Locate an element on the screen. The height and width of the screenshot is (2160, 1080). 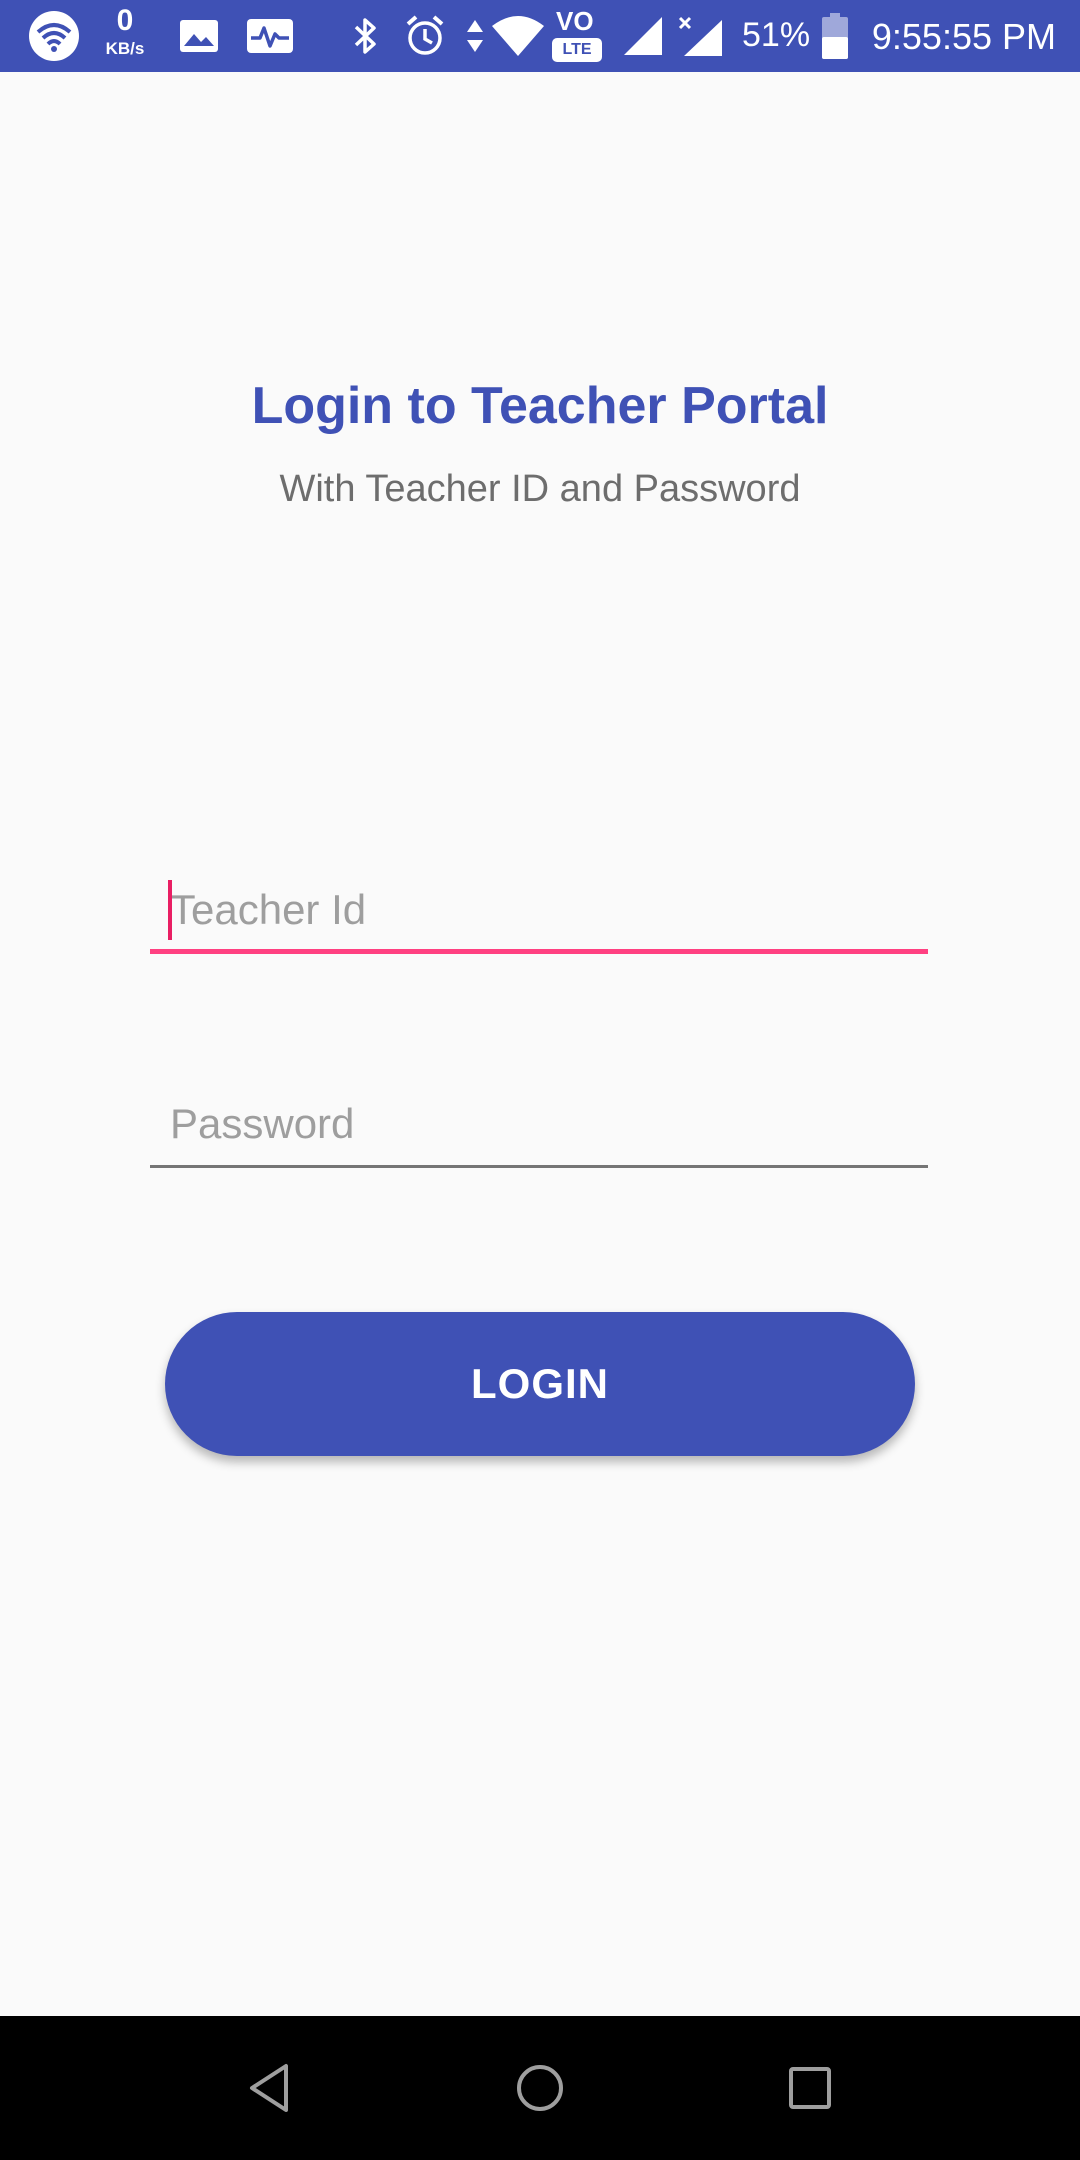
teacher-id-input is located at coordinates (539, 910).